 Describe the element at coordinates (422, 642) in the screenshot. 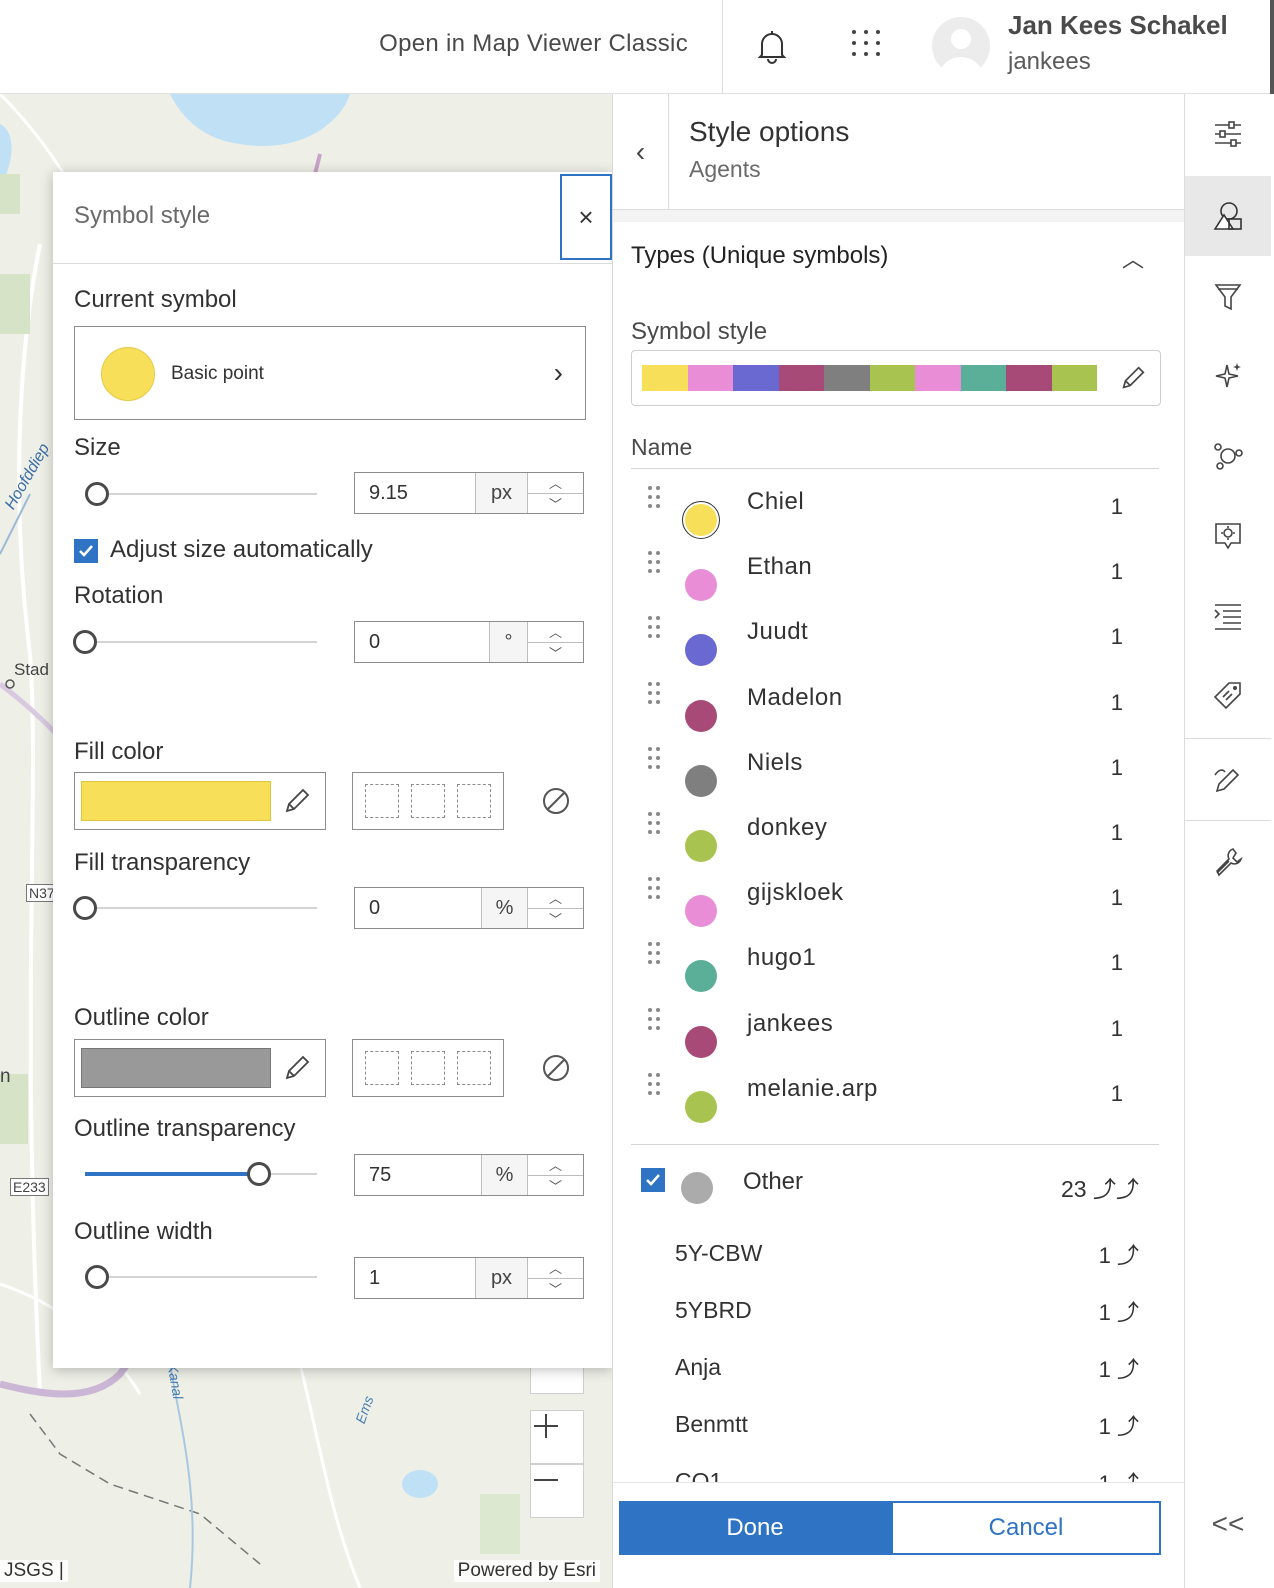

I see `rotation-value: 0` at that location.